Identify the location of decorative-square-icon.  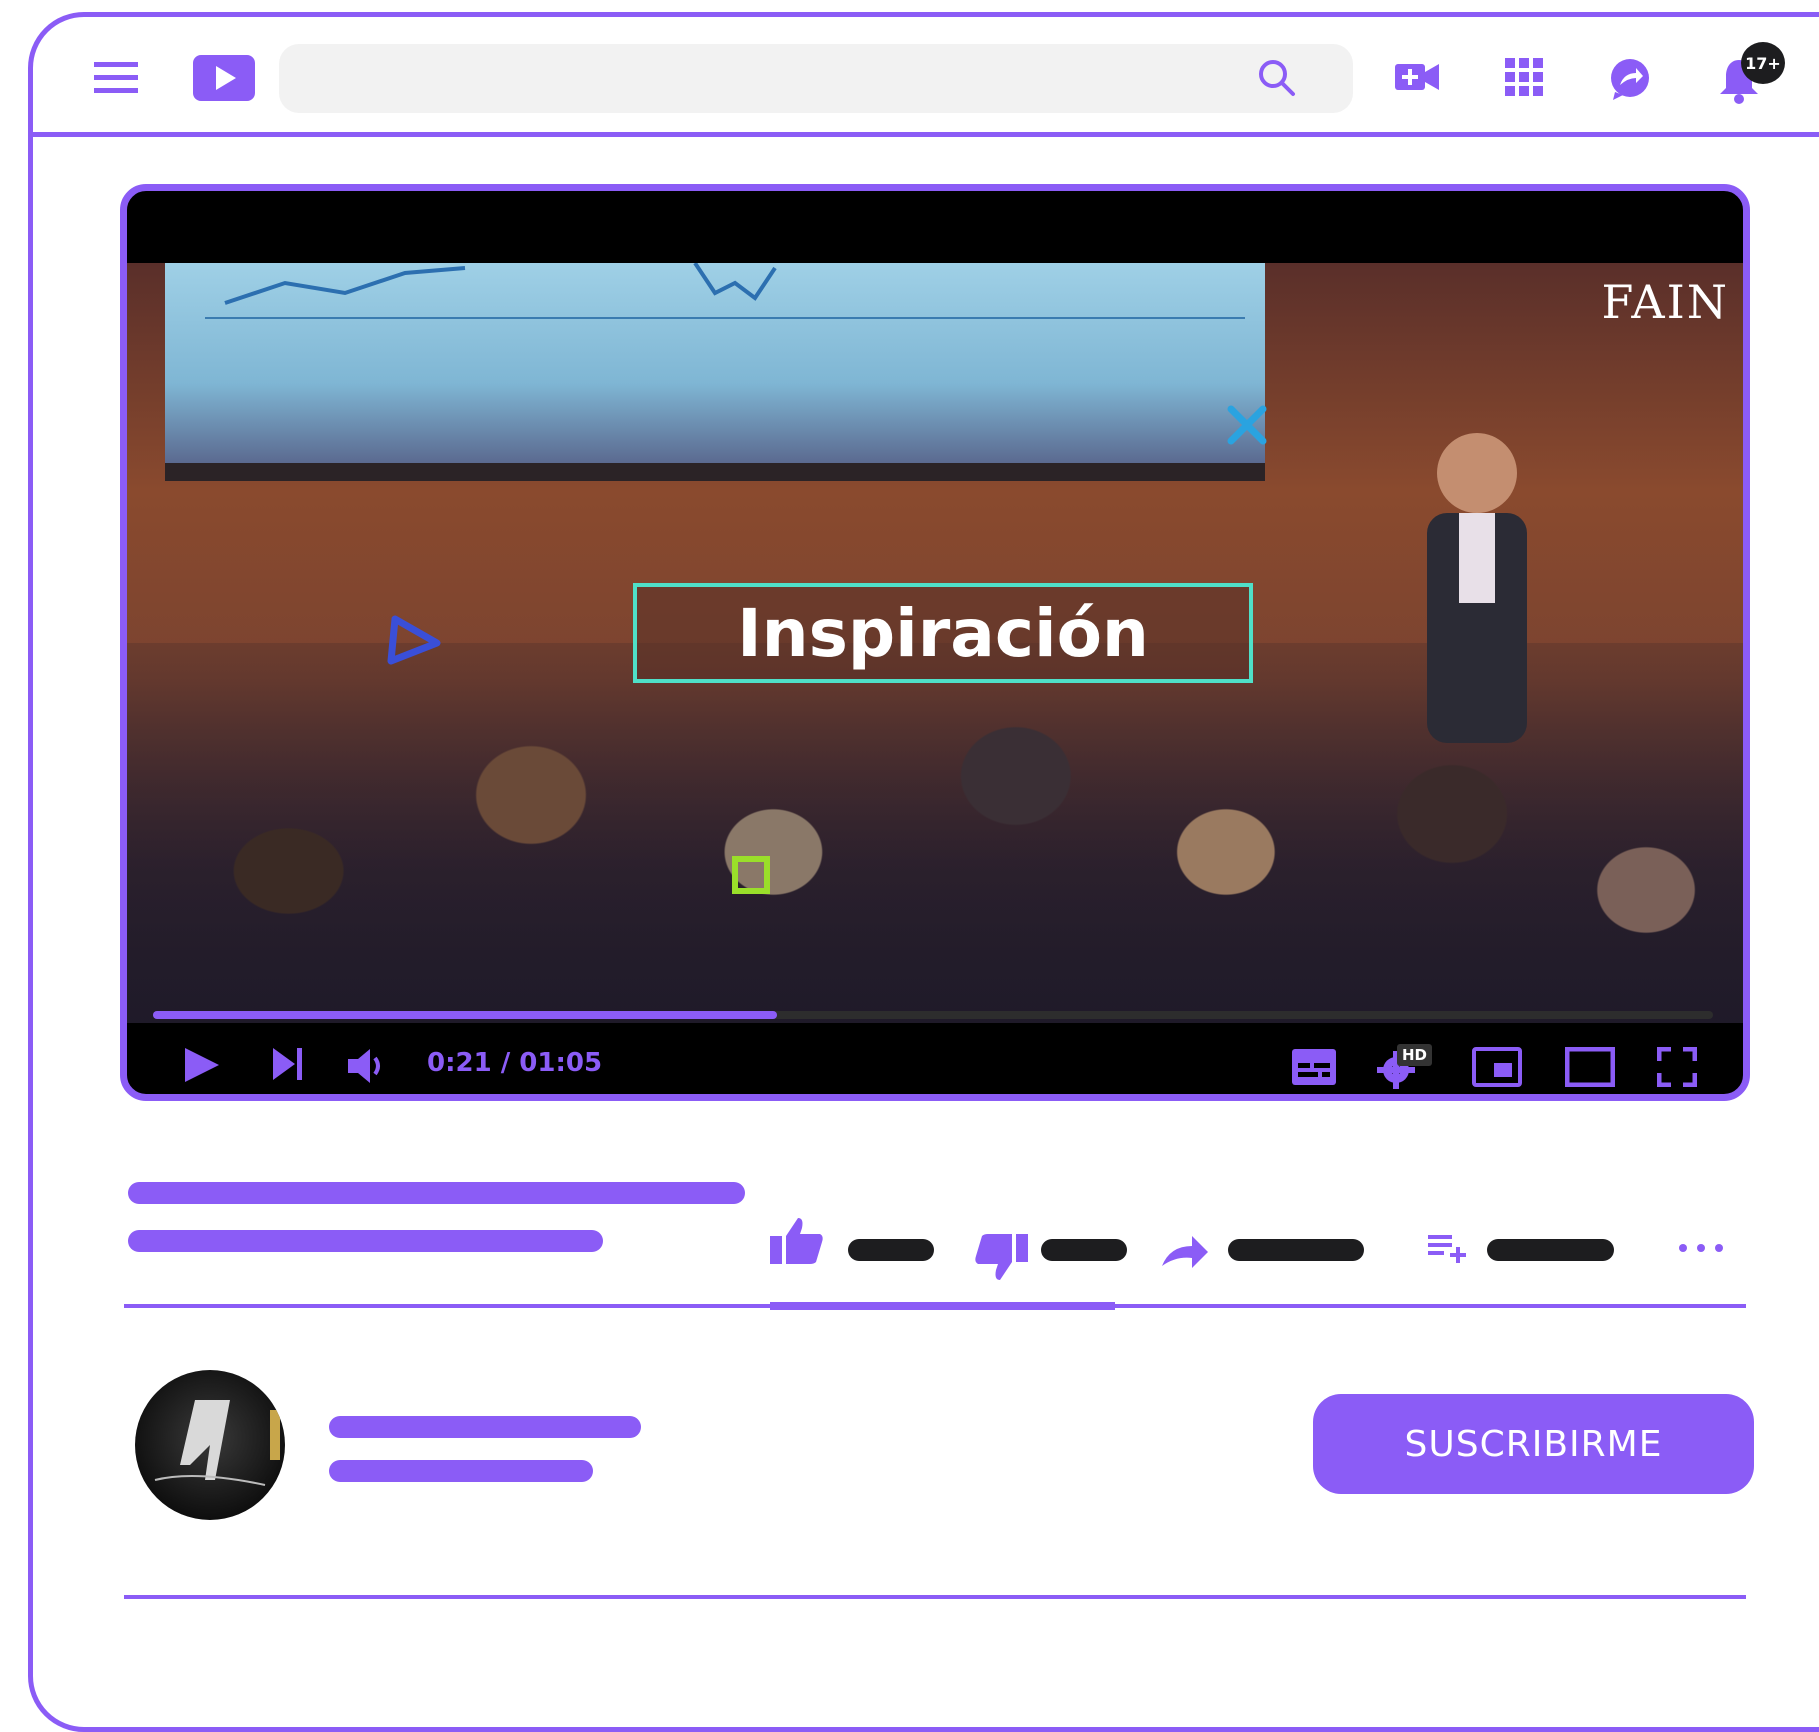
(751, 875).